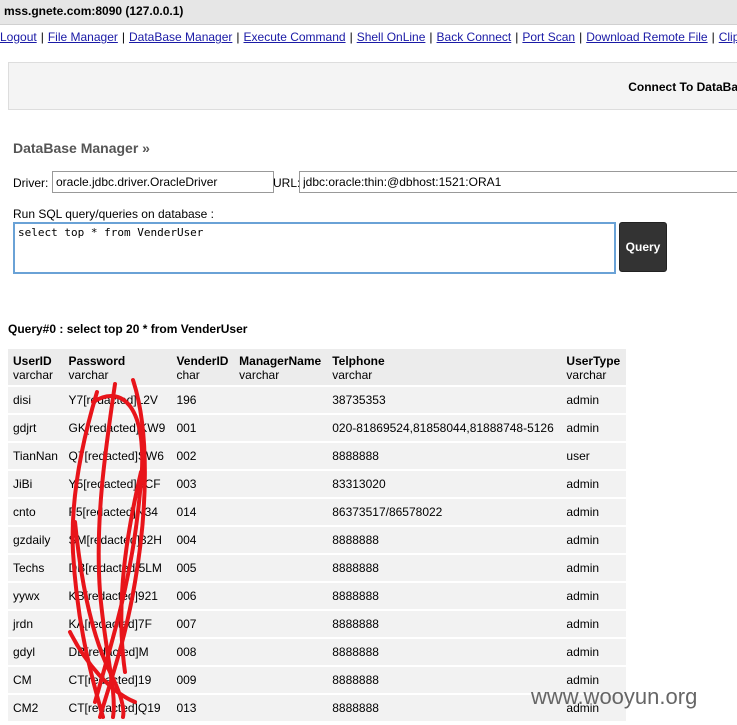 The height and width of the screenshot is (725, 737). I want to click on nav-link-shell-online: Shell OnLine, so click(391, 37).